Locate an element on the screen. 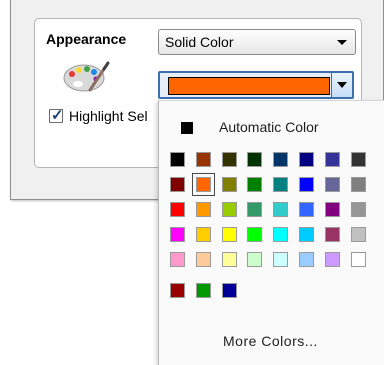  paint-palette-icon is located at coordinates (86, 76).